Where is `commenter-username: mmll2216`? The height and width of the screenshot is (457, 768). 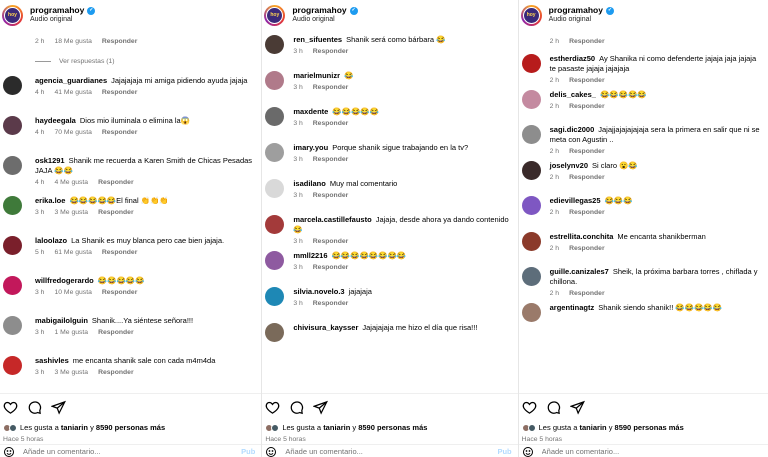 commenter-username: mmll2216 is located at coordinates (310, 255).